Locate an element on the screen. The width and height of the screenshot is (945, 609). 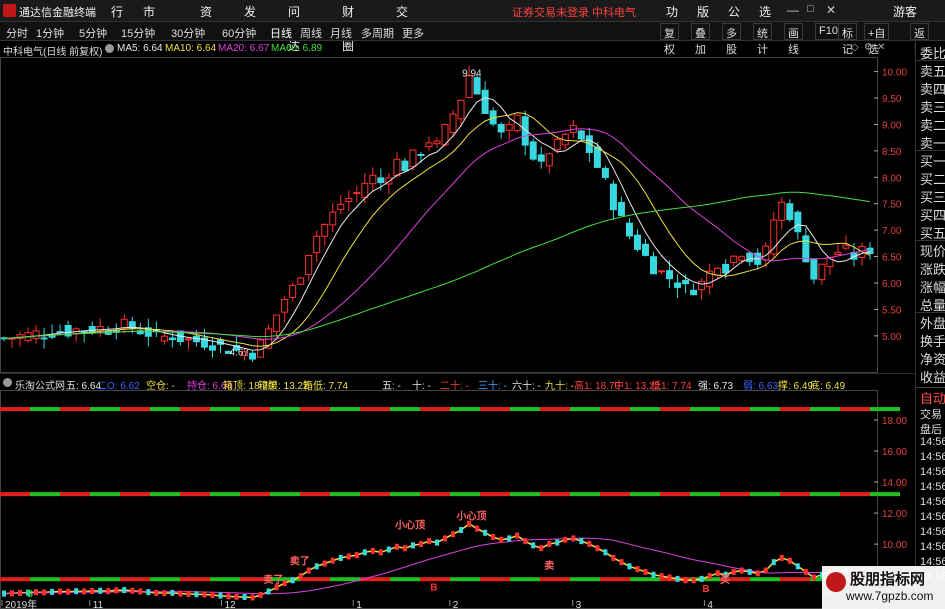
trade-time-label: 盘后 is located at coordinates (931, 430).